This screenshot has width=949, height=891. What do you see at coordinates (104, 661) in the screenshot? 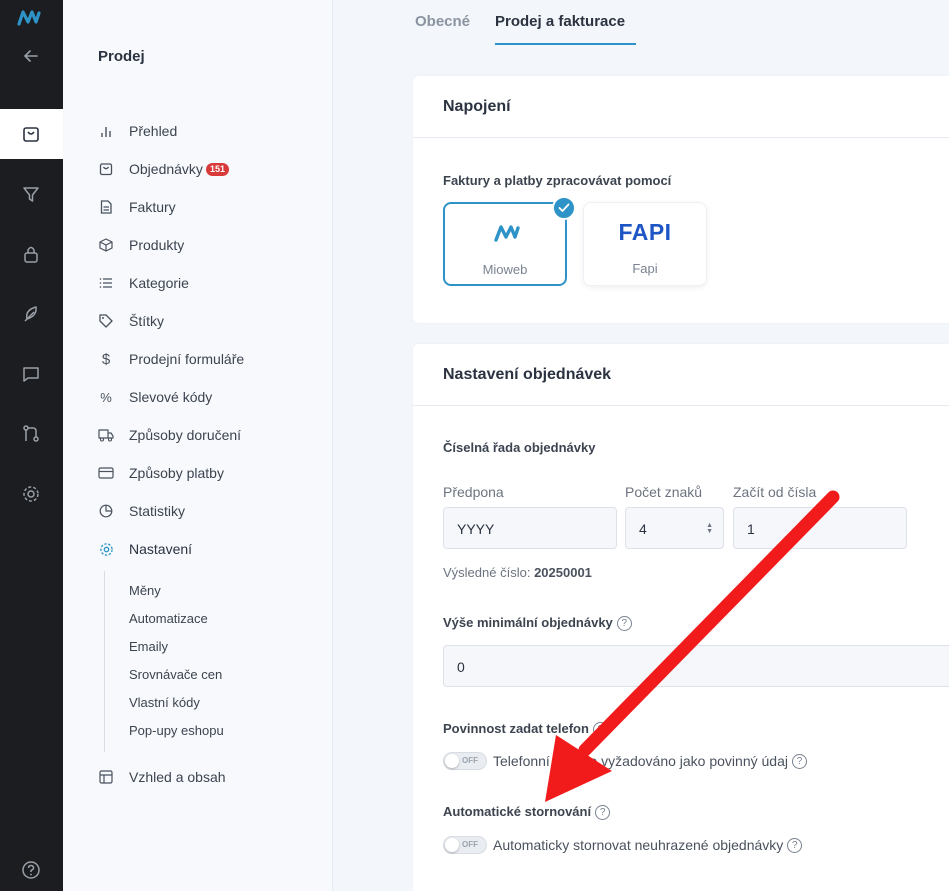
I see `settings-subtree-line` at bounding box center [104, 661].